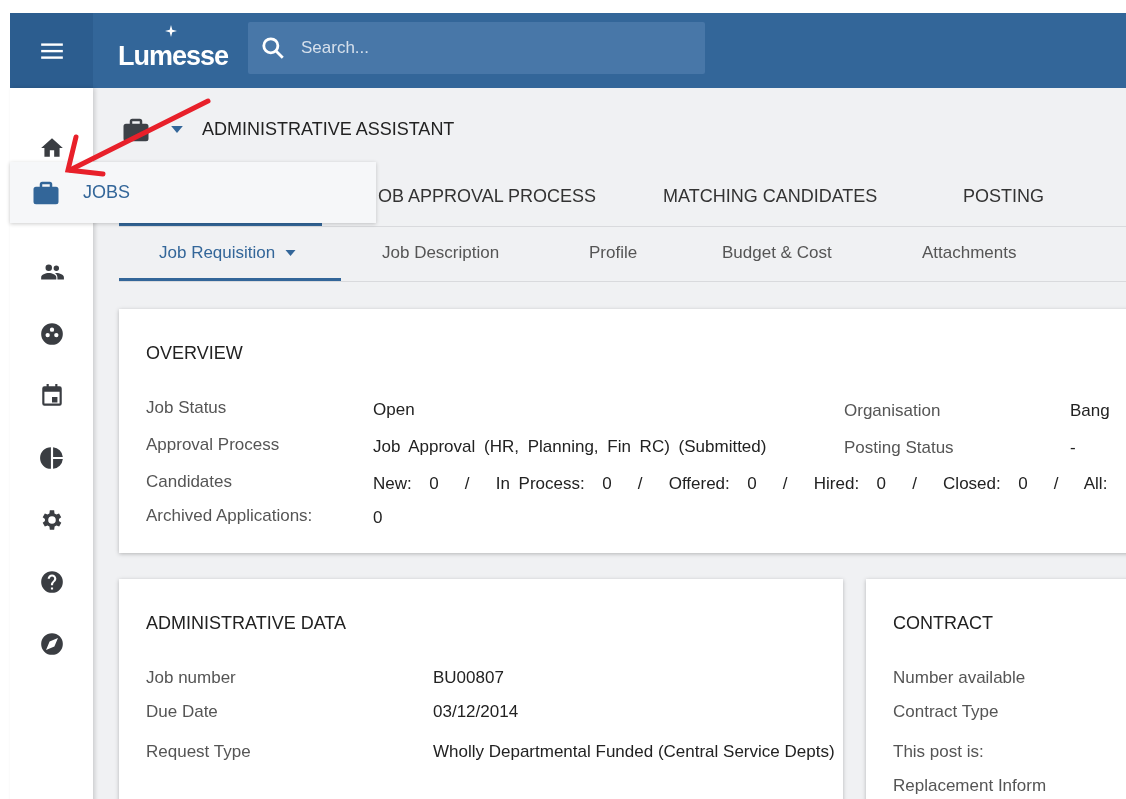 This screenshot has width=1126, height=799. Describe the element at coordinates (195, 353) in the screenshot. I see `section-title: OVERVIEW` at that location.